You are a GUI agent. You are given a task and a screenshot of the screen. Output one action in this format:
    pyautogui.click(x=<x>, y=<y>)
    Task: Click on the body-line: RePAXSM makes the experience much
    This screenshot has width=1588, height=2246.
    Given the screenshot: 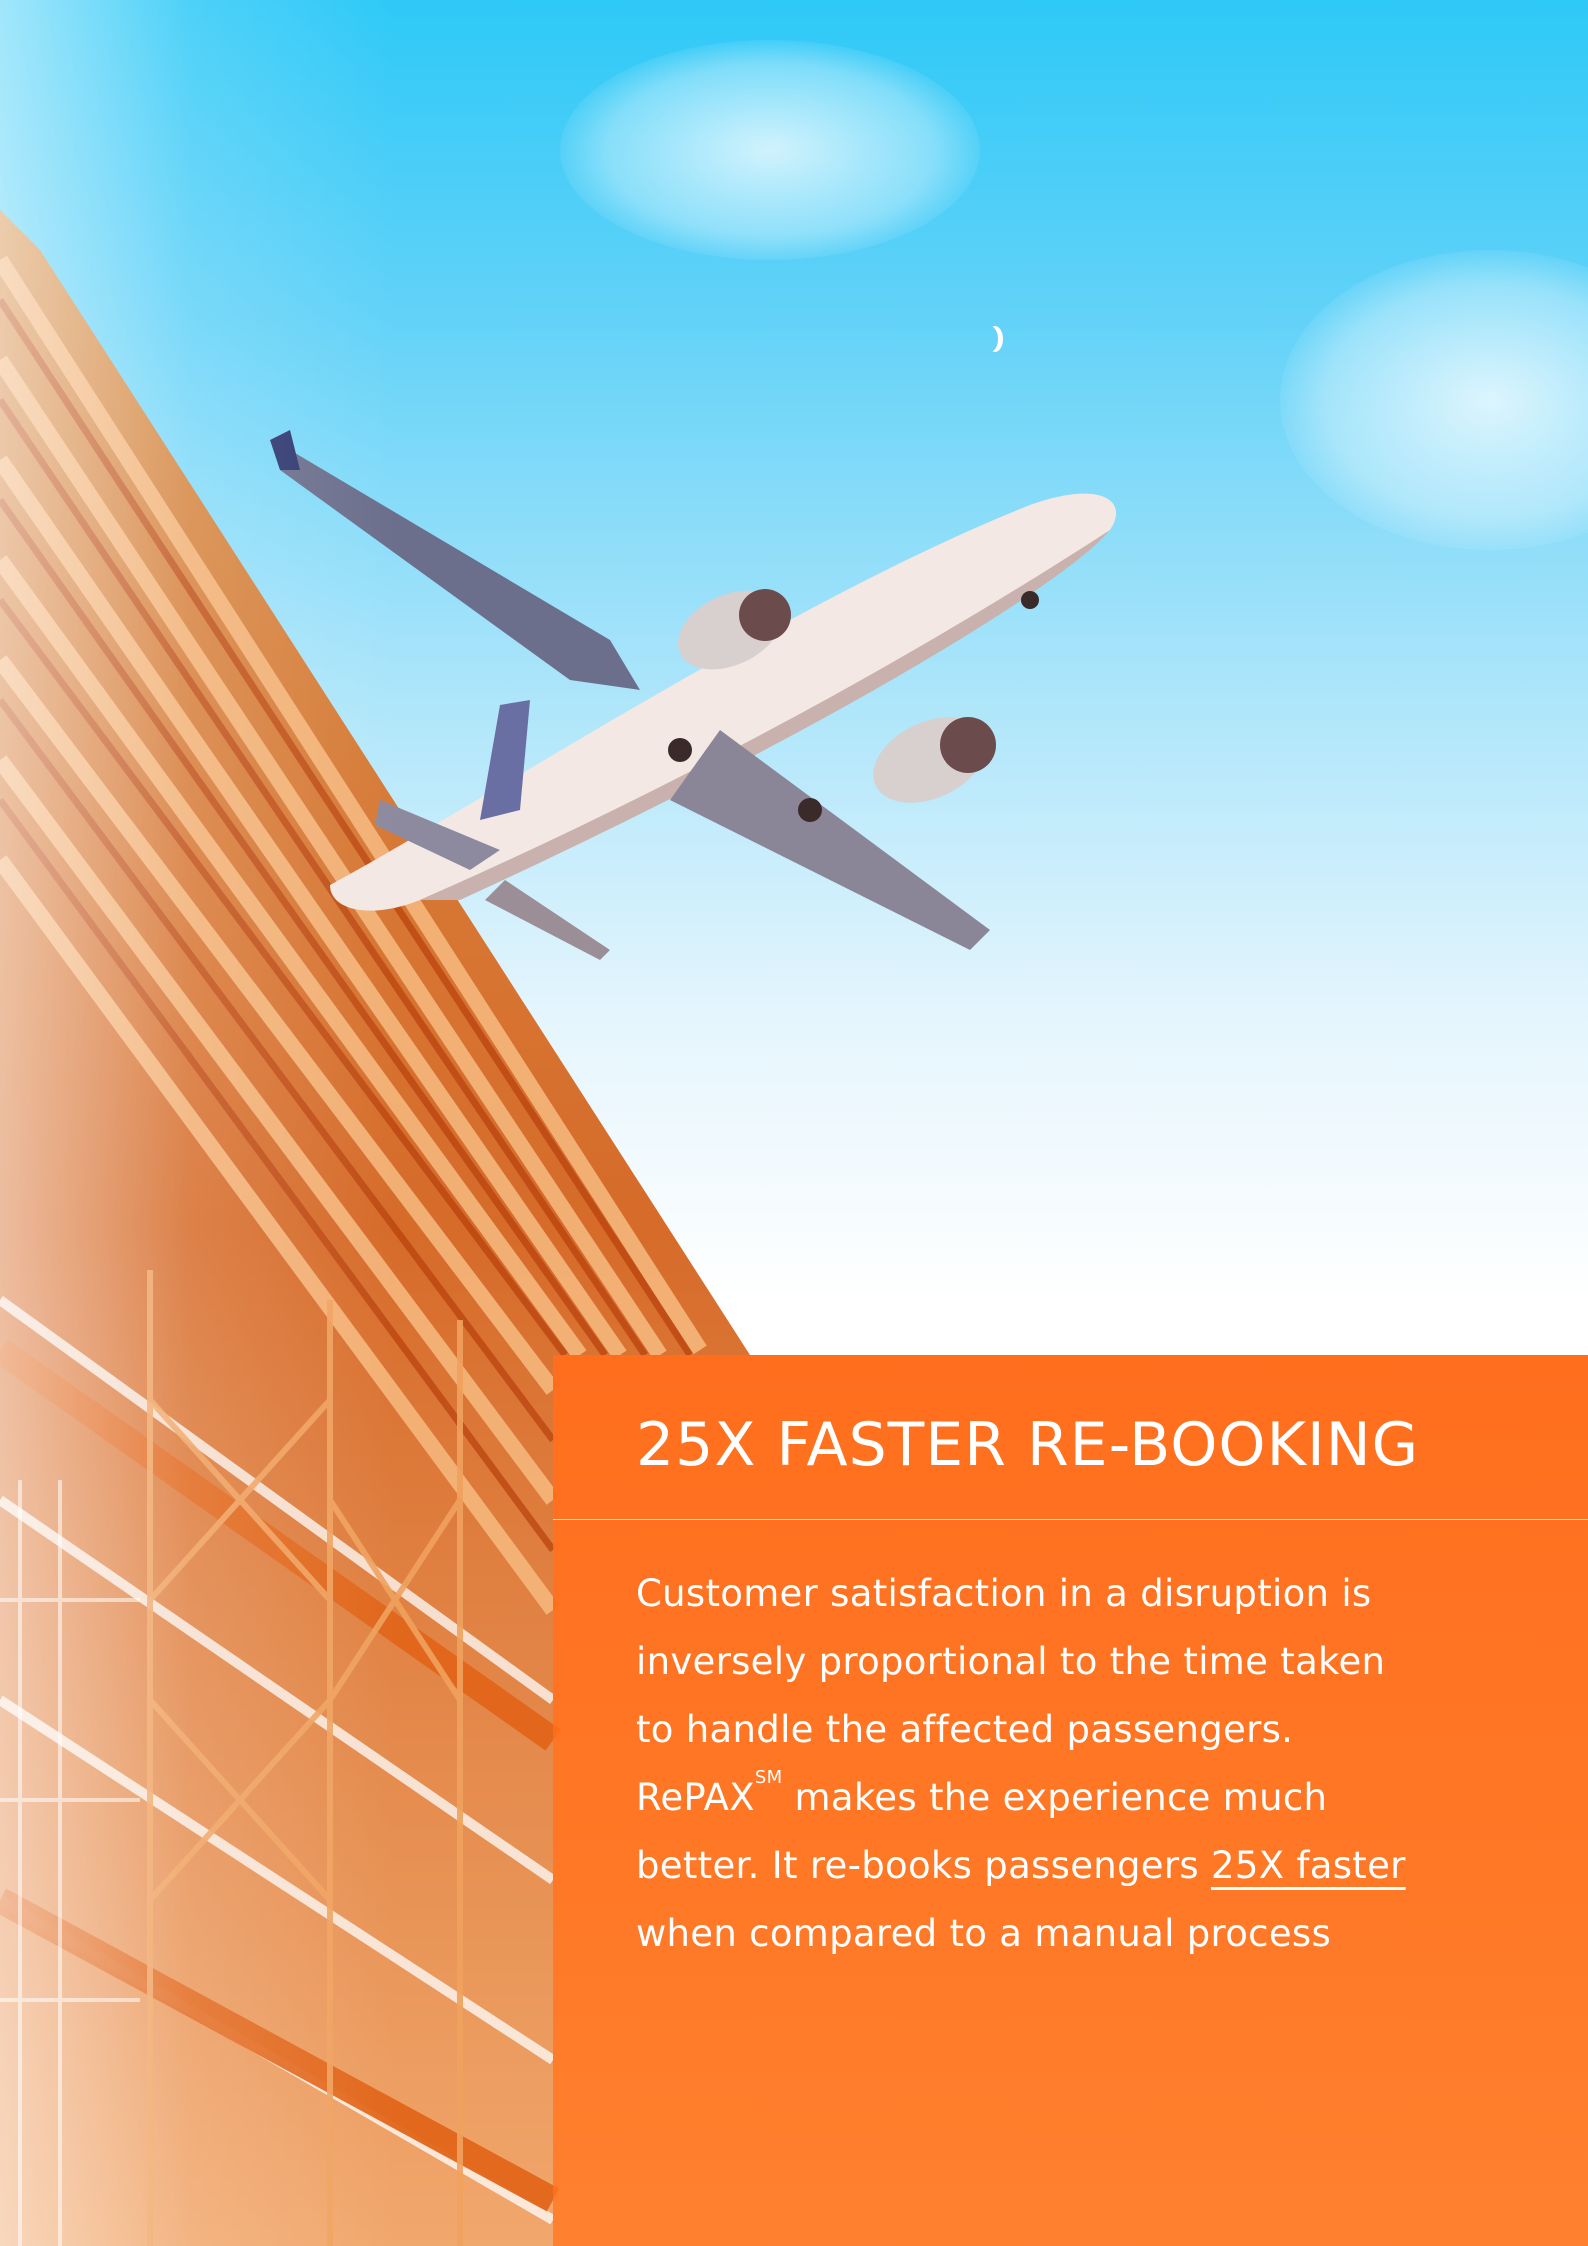 What is the action you would take?
    pyautogui.click(x=1096, y=1798)
    